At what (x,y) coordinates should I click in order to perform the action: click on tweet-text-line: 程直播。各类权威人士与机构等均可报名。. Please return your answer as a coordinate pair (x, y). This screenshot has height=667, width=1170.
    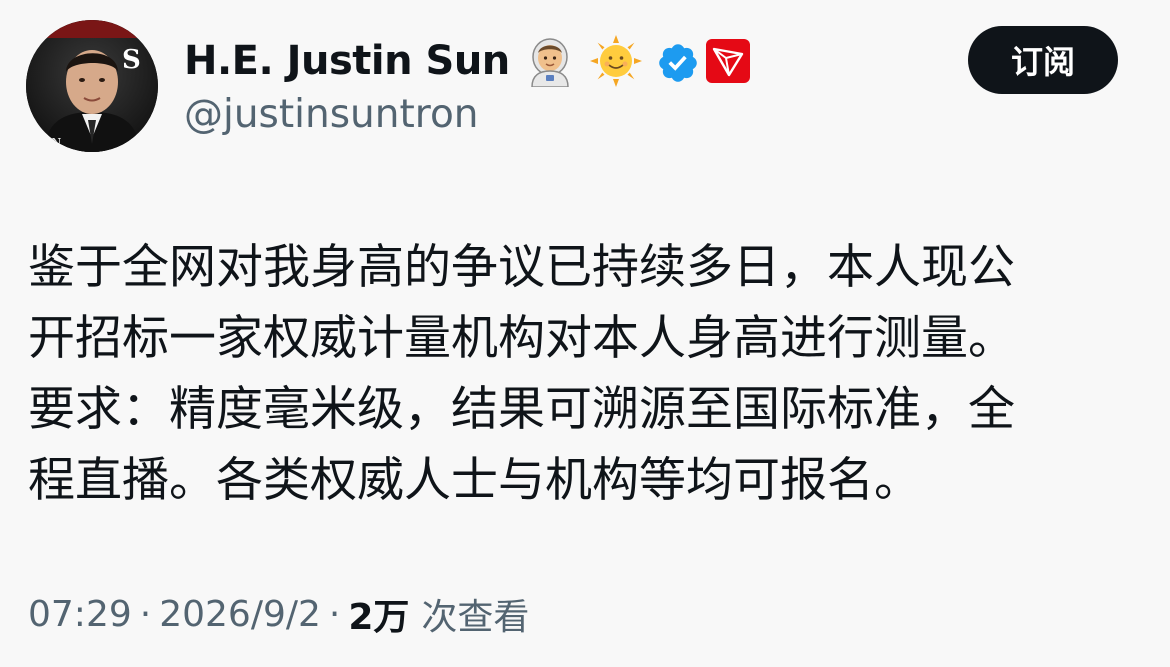
    Looking at the image, I should click on (474, 480).